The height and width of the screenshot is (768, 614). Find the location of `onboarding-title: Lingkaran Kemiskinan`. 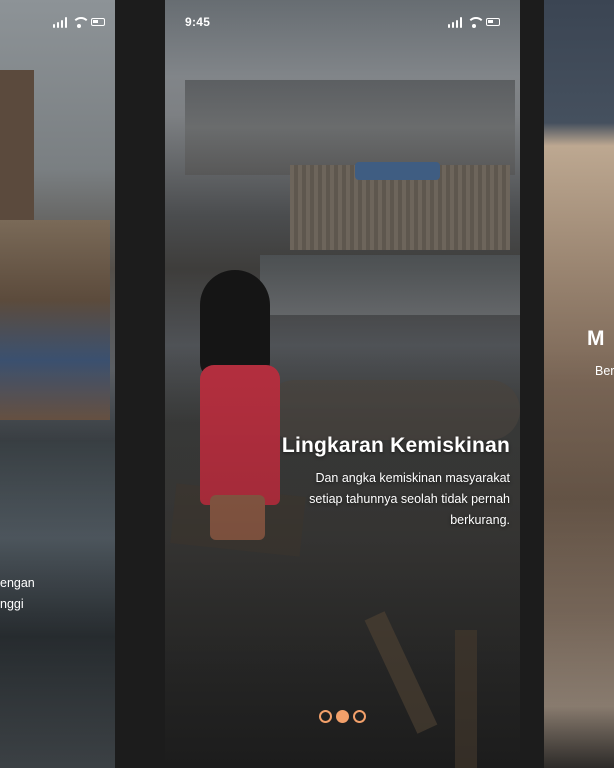

onboarding-title: Lingkaran Kemiskinan is located at coordinates (395, 445).